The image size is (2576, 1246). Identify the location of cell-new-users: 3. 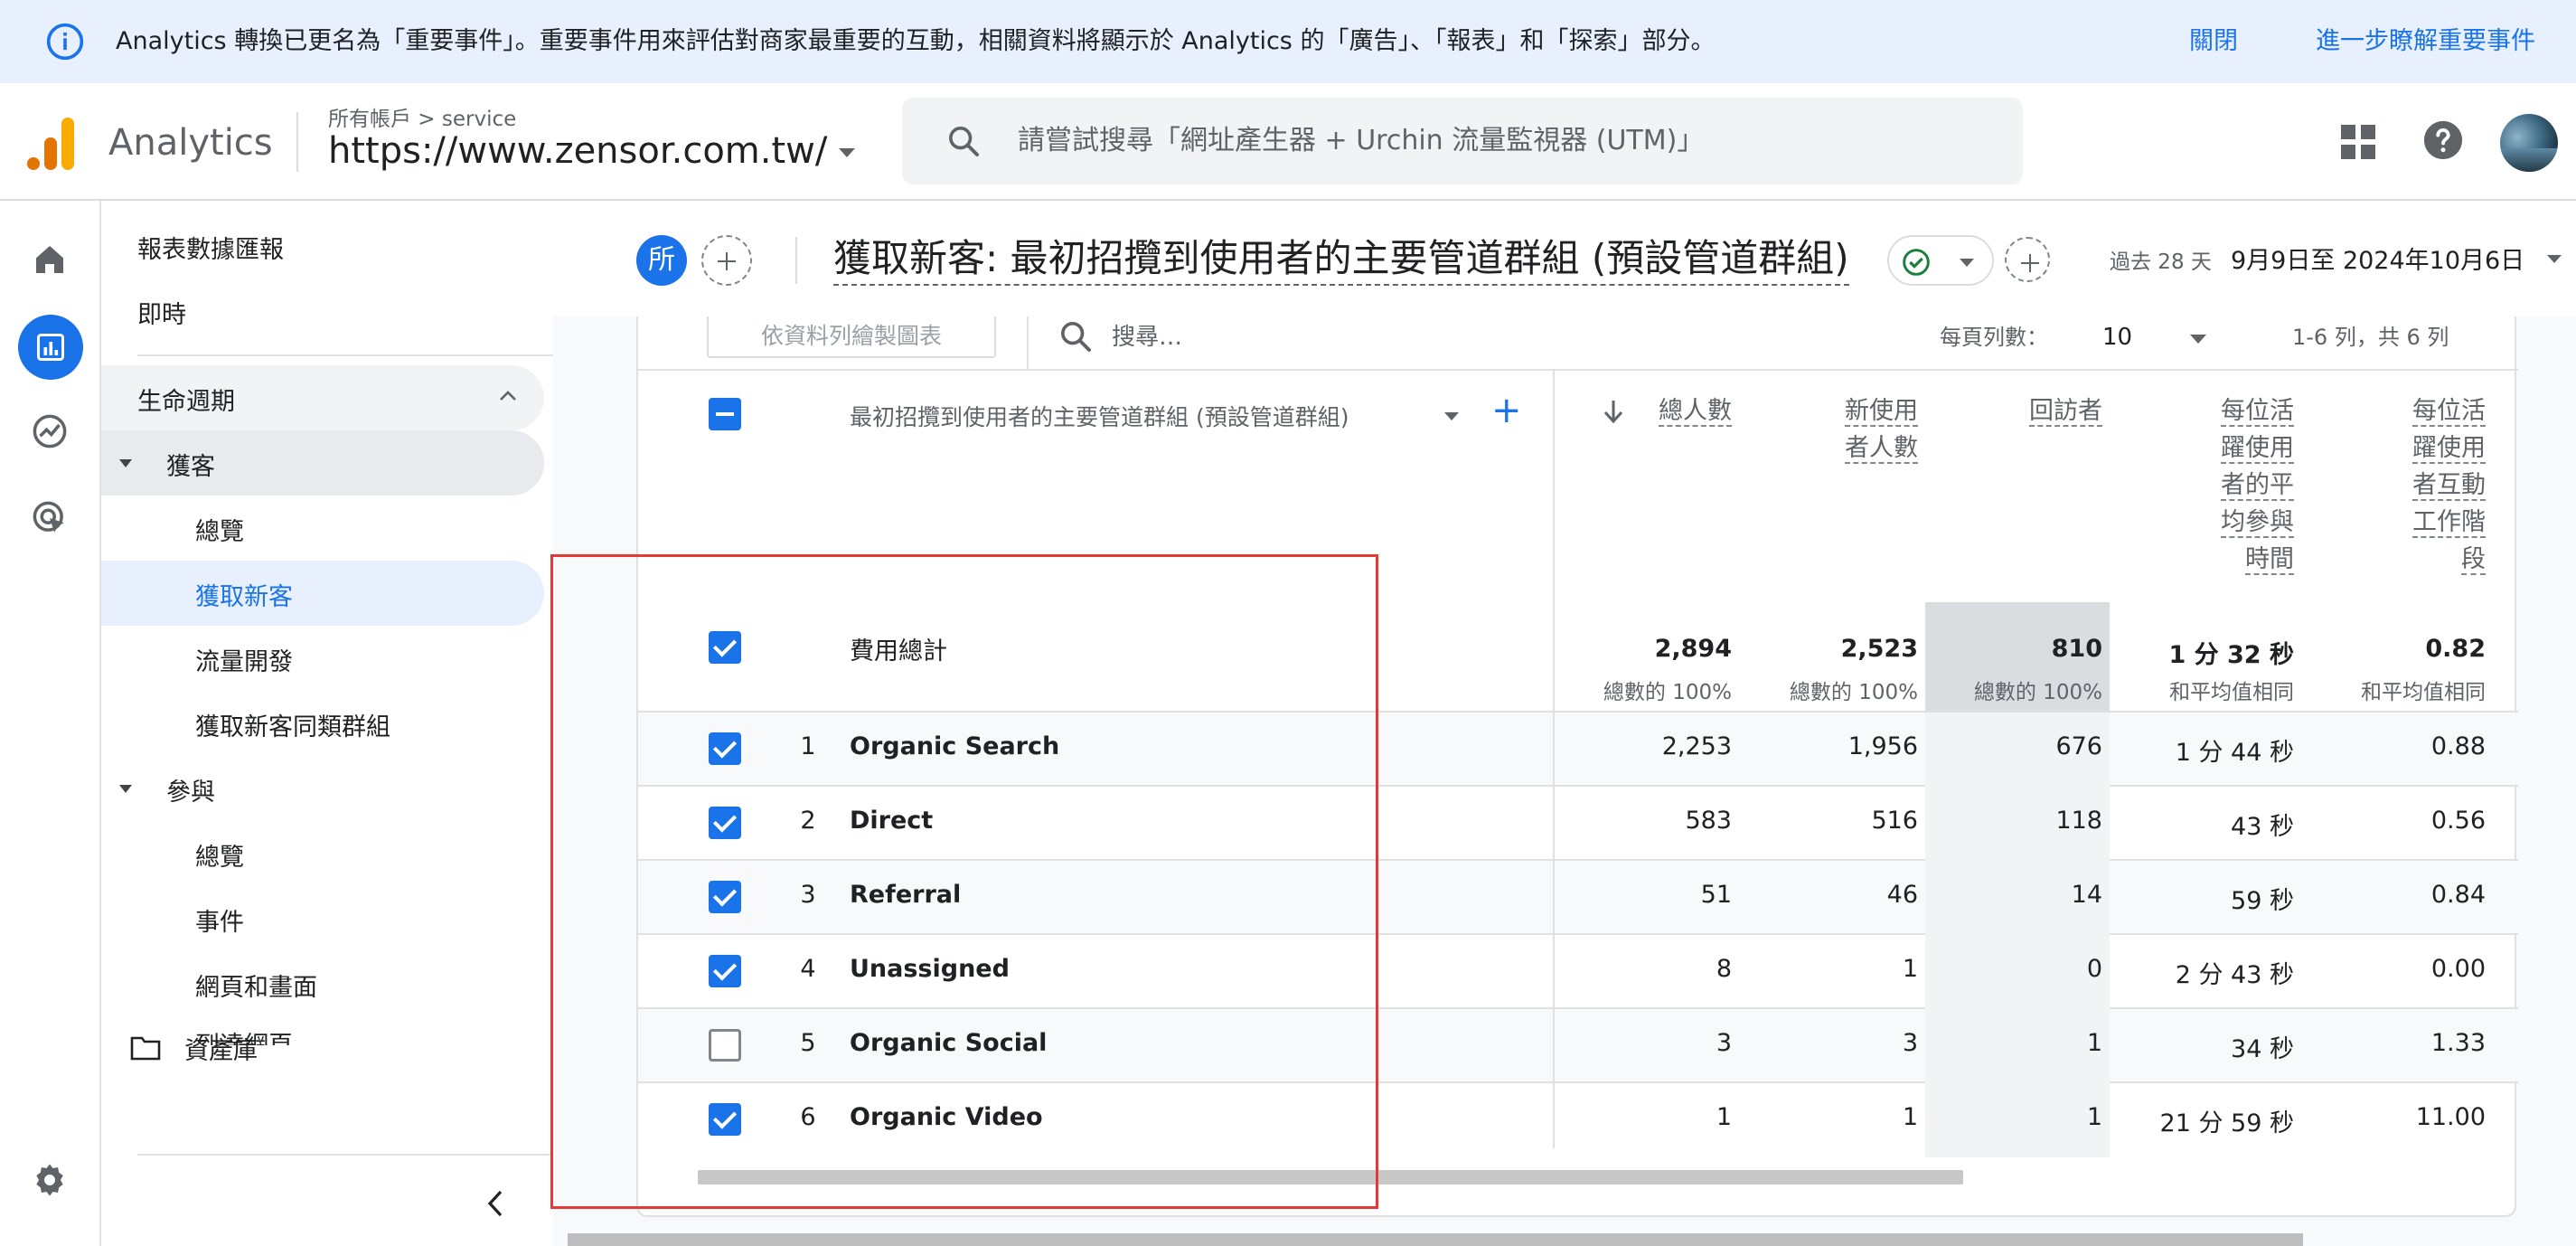
(1910, 1043).